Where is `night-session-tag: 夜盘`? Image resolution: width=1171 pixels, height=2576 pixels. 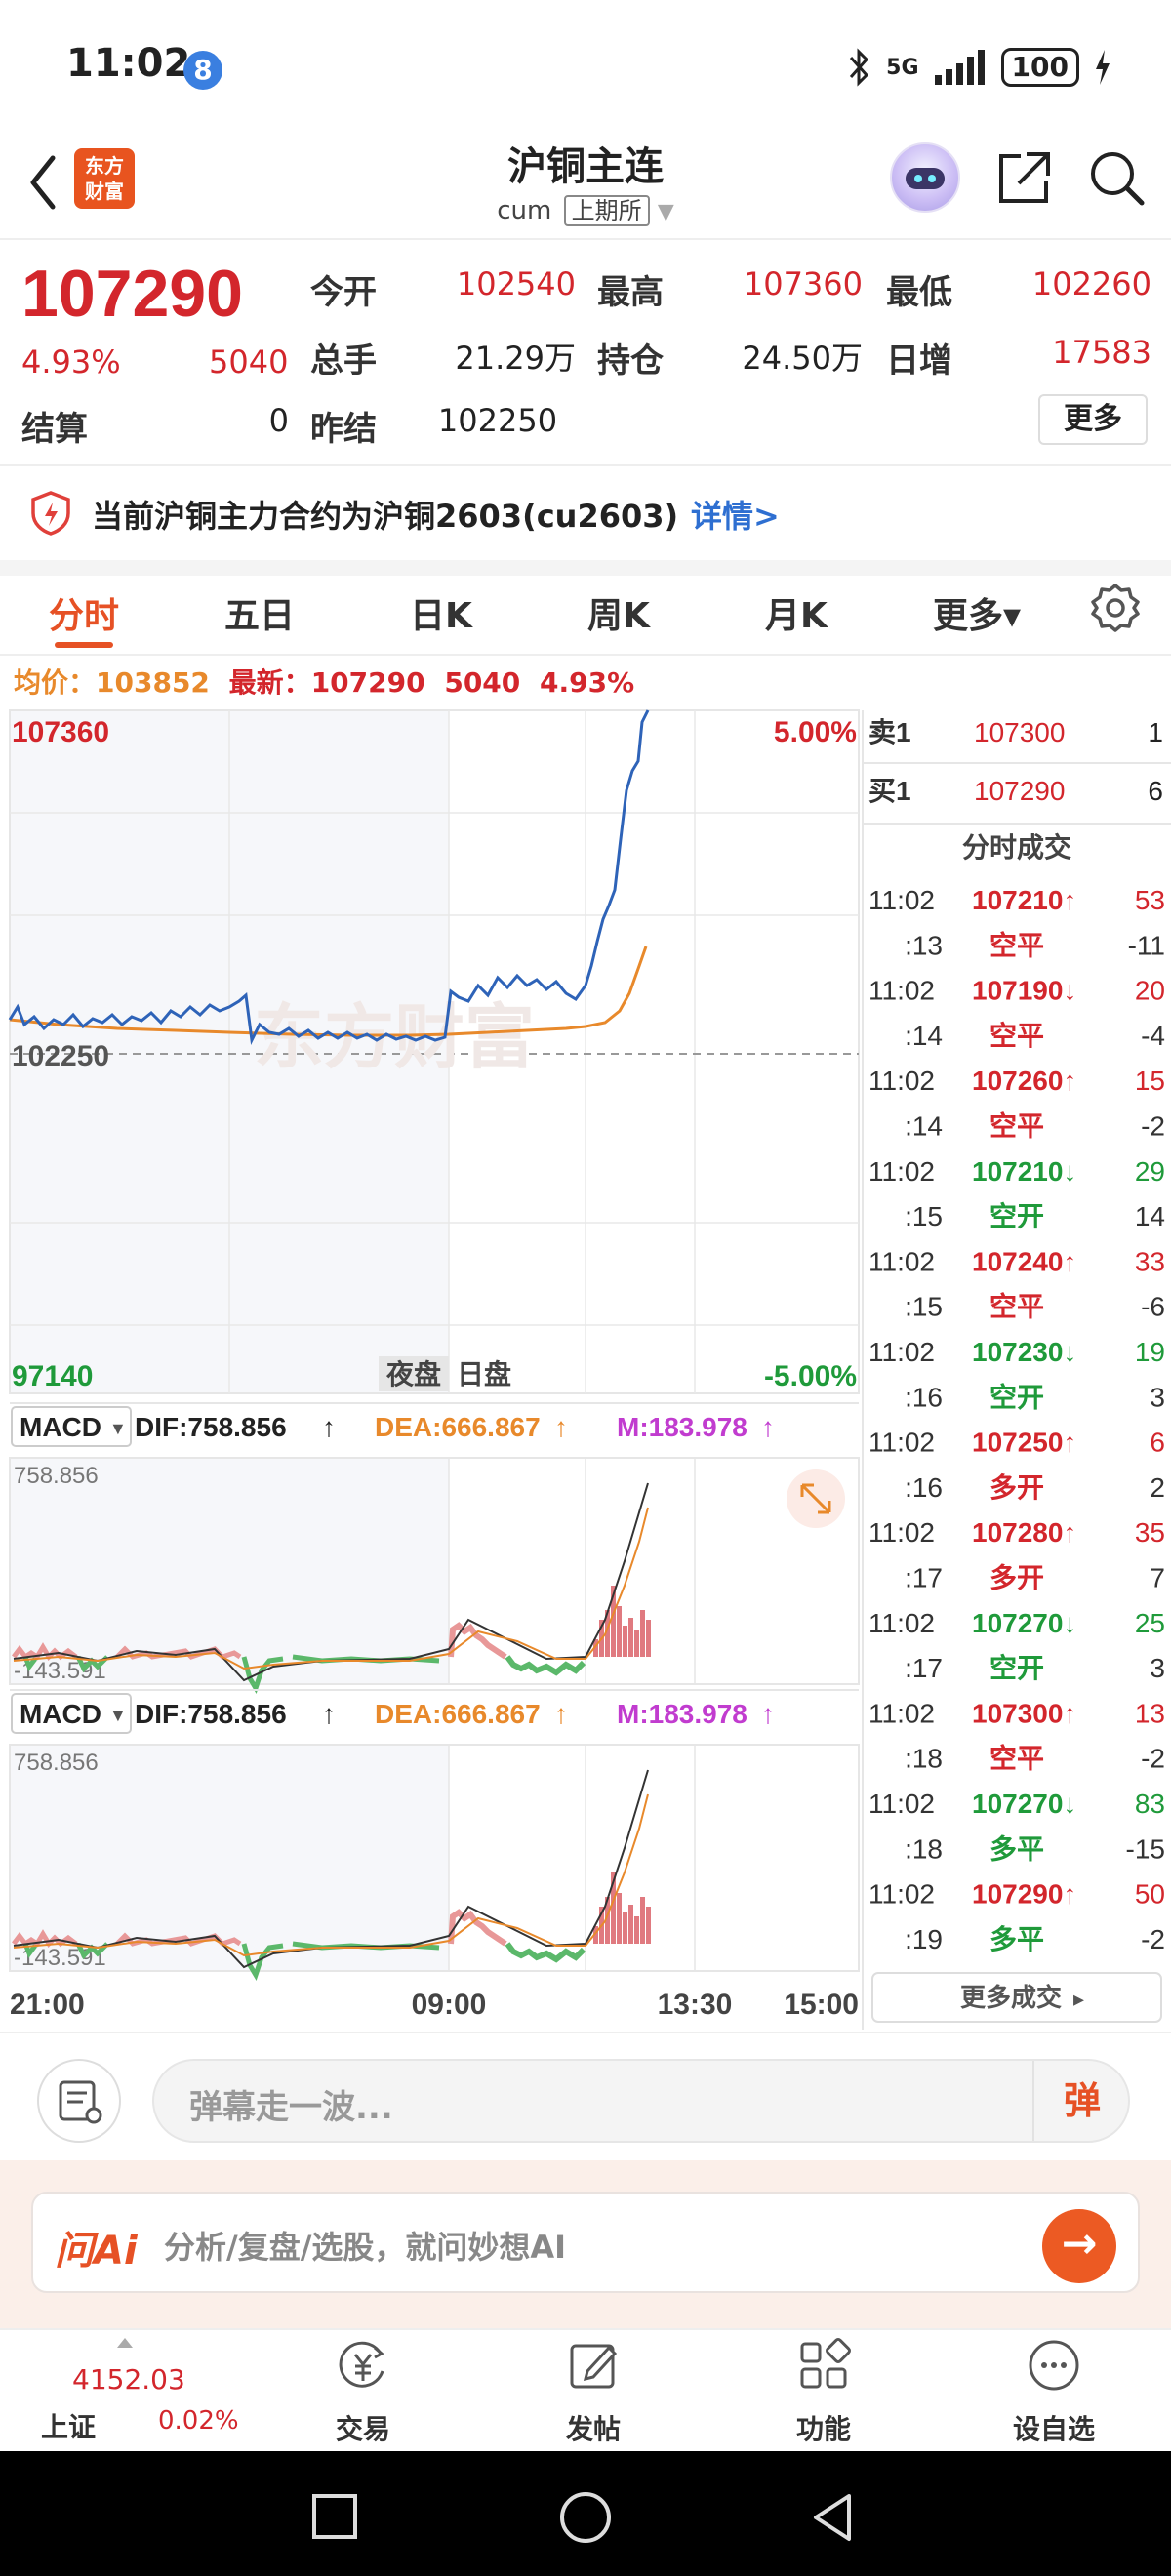
night-session-tag: 夜盘 is located at coordinates (413, 1373).